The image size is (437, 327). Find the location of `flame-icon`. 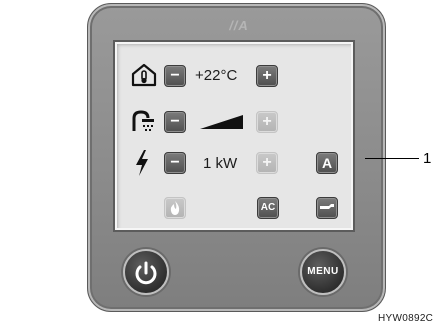

flame-icon is located at coordinates (175, 208).